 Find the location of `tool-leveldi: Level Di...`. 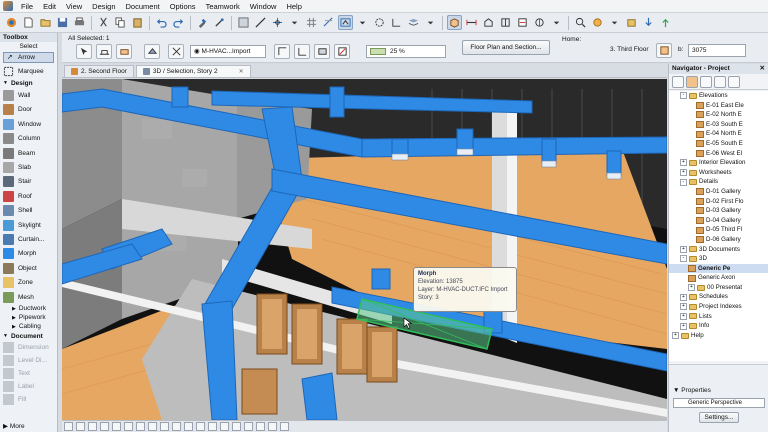

tool-leveldi: Level Di... is located at coordinates (28, 360).